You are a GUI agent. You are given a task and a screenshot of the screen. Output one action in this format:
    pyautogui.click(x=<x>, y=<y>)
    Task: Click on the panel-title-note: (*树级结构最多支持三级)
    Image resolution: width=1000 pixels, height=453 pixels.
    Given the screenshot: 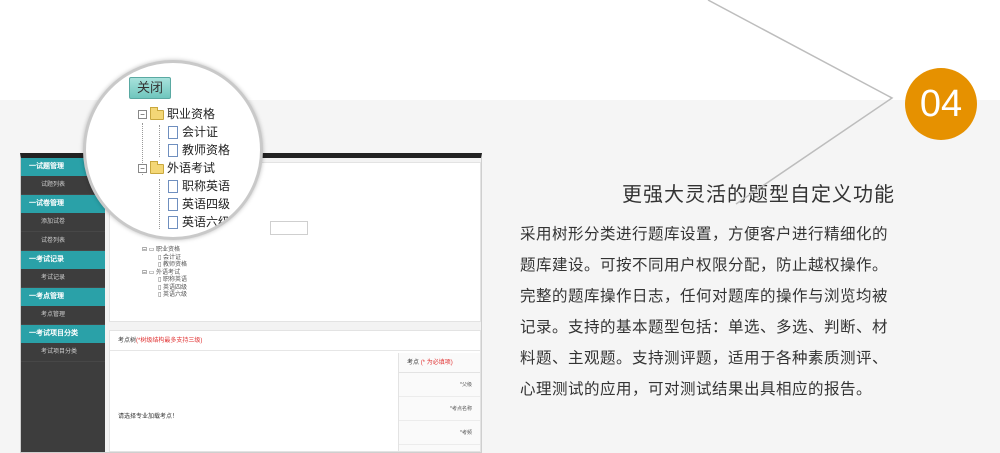 What is the action you would take?
    pyautogui.click(x=169, y=341)
    